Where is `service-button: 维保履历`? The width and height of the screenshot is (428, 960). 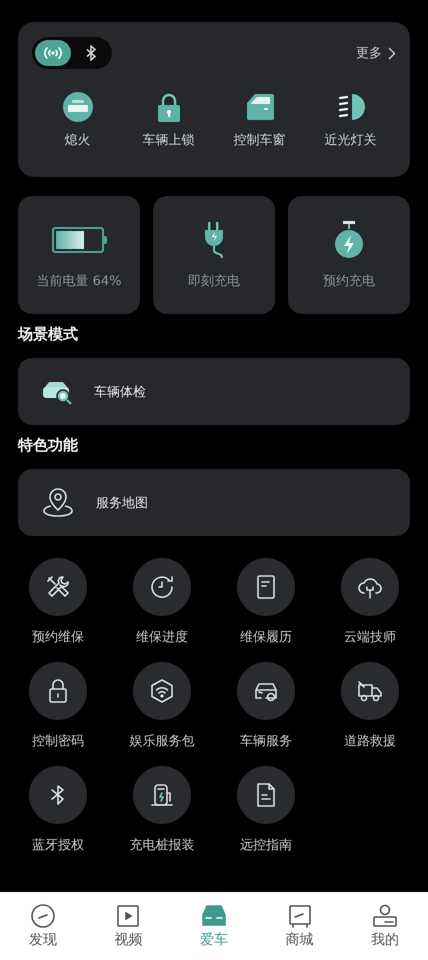 service-button: 维保履历 is located at coordinates (266, 606).